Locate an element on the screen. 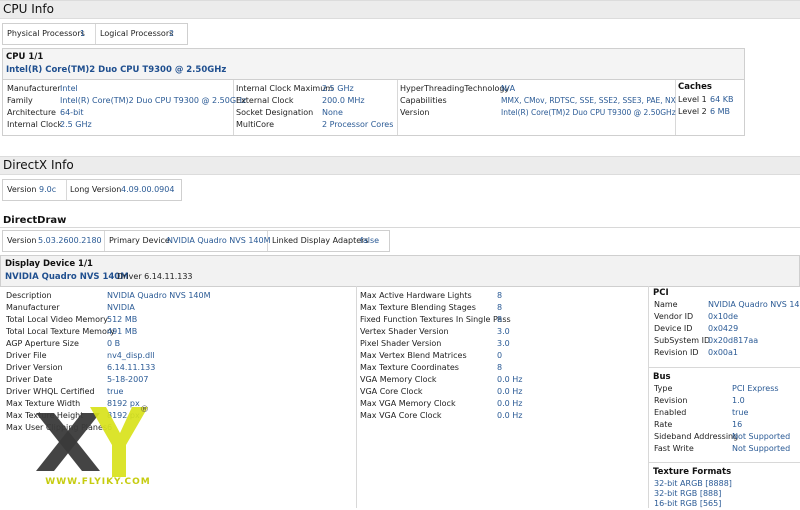 The height and width of the screenshot is (510, 800). dd-blend-matrices-value: 0 is located at coordinates (500, 355).